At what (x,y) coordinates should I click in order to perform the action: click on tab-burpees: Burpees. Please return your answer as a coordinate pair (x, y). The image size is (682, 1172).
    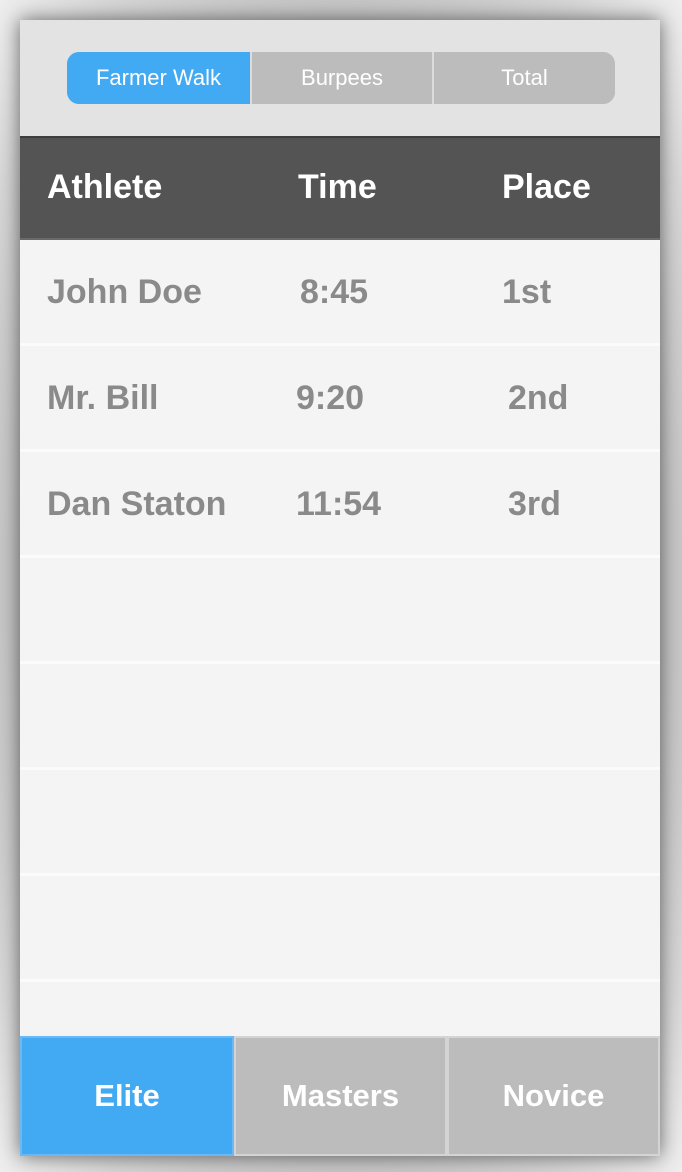
    Looking at the image, I should click on (341, 78).